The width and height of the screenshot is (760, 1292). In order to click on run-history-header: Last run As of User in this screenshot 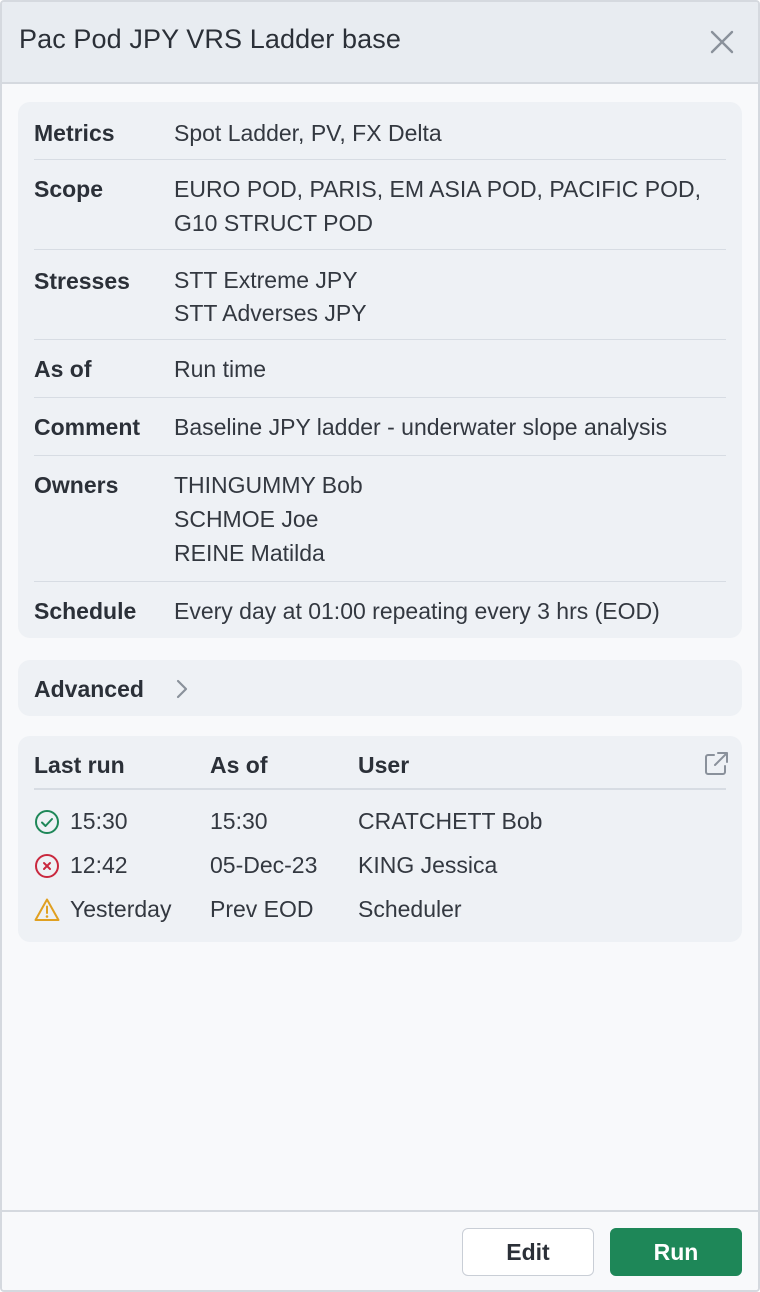, I will do `click(380, 769)`.